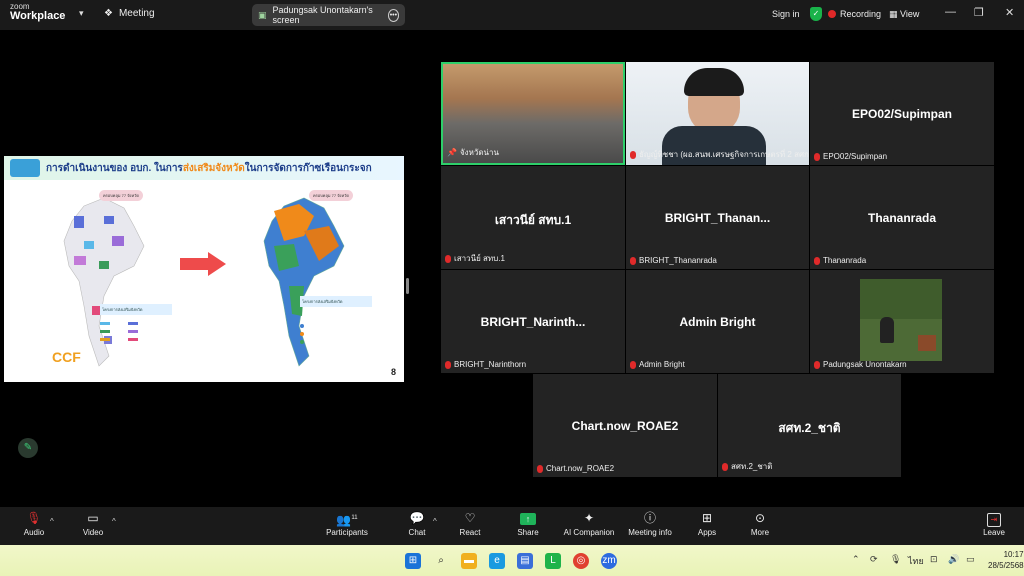 The height and width of the screenshot is (576, 1024). I want to click on participant-tile-6: BRIGHT_Narinth... BRIGHT_Narinthorn, so click(533, 321).